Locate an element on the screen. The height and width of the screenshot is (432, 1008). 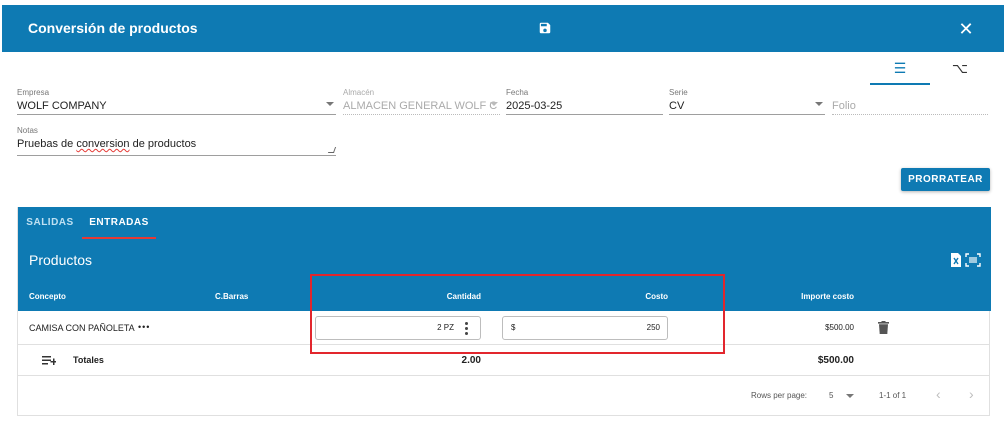
list-icon: ☰ is located at coordinates (900, 68).